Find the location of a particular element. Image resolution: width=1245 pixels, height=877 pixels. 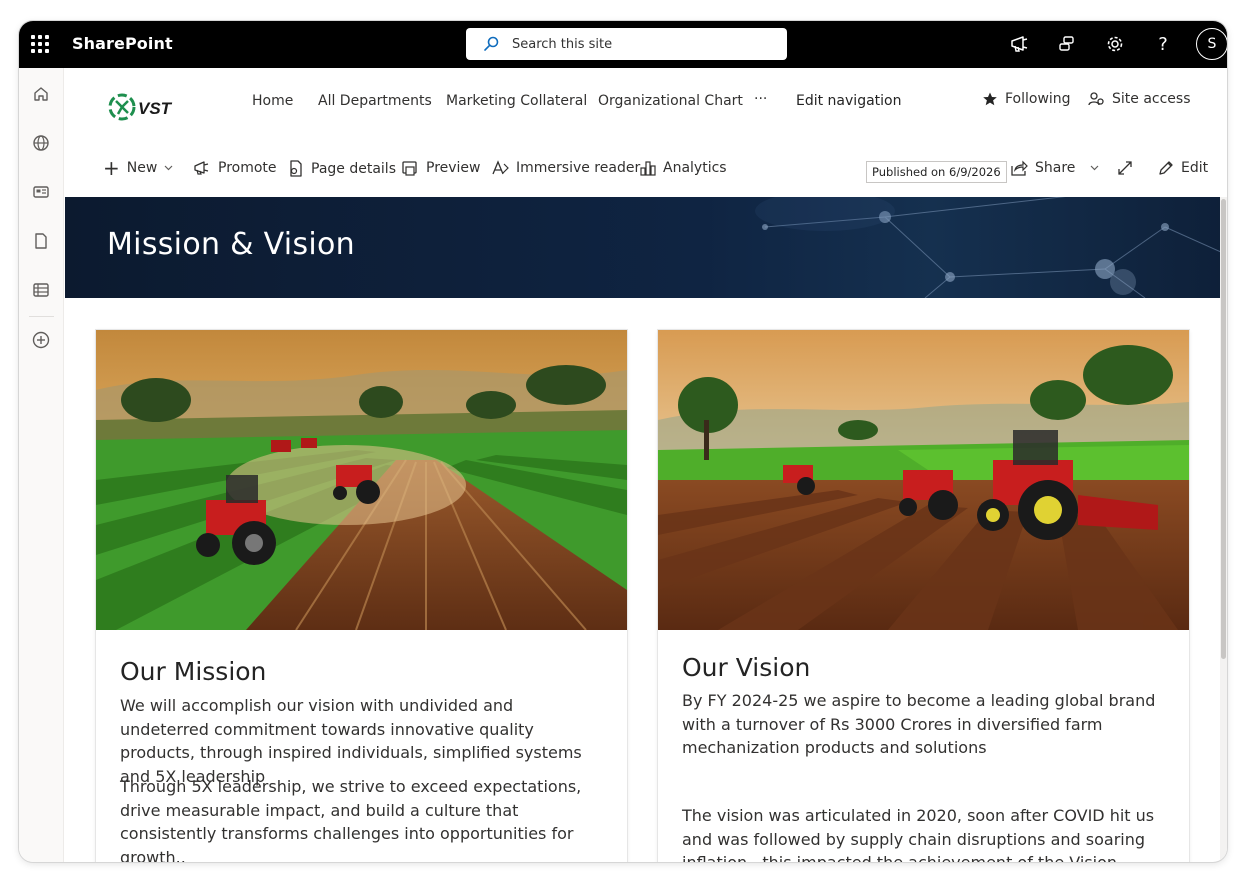

settings-icon is located at coordinates (1115, 44).